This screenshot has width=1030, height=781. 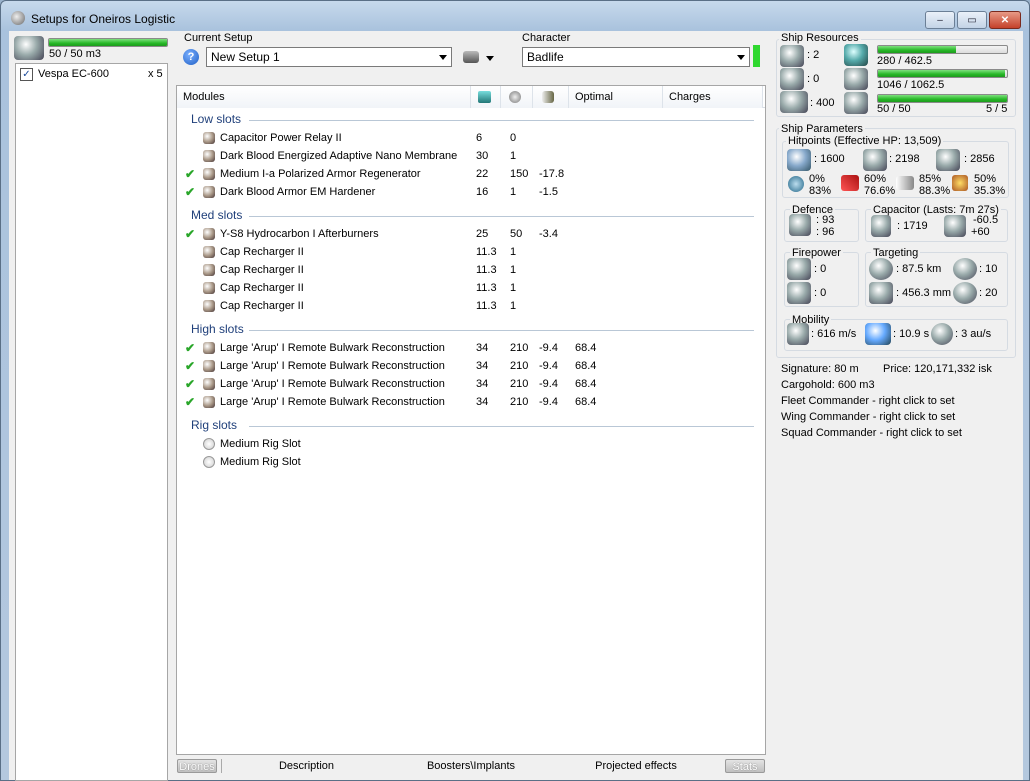 I want to click on module-header: Modules Optimal Charges, so click(x=471, y=97).